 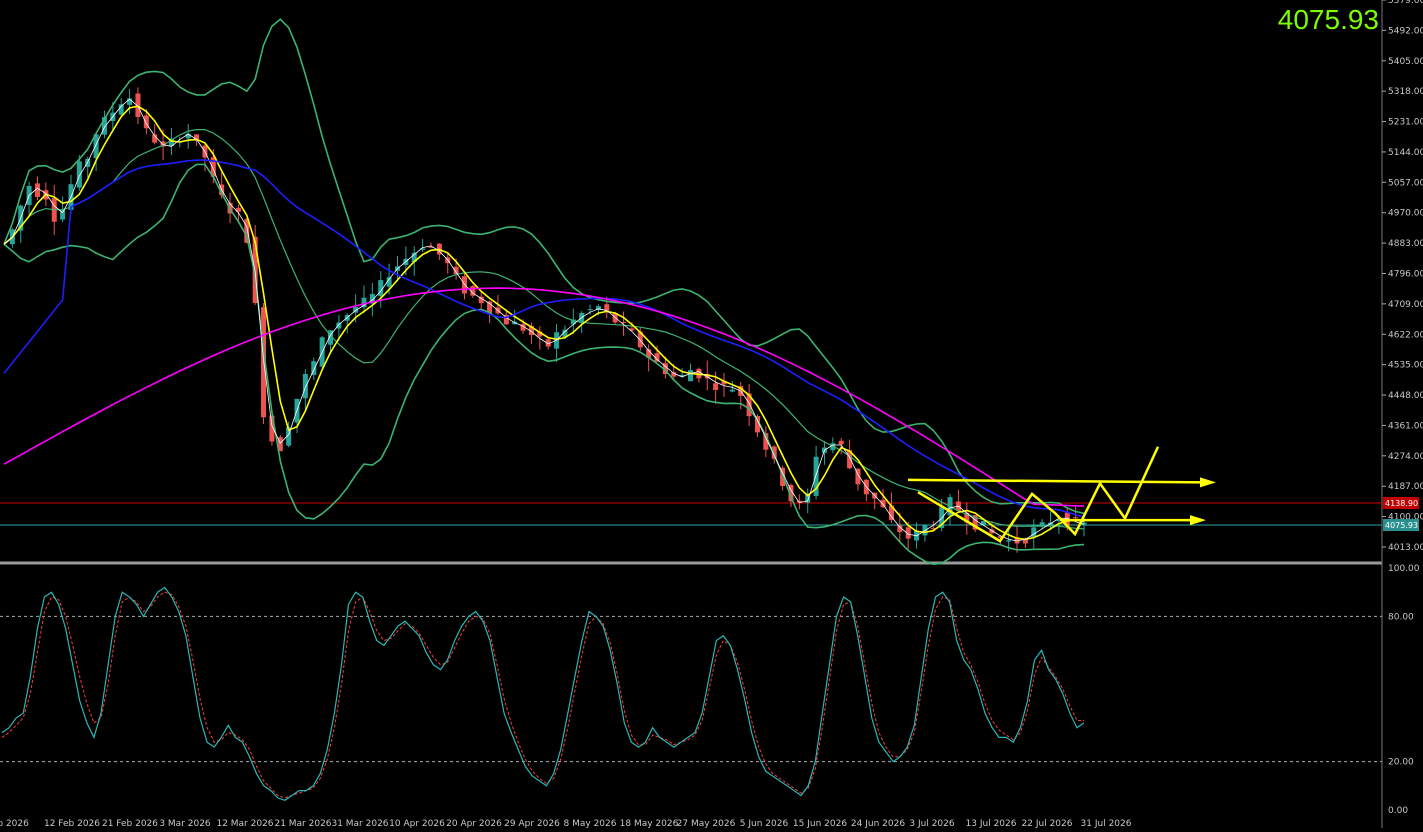 I want to click on price-tick-label: 4448.00, so click(x=1405, y=396).